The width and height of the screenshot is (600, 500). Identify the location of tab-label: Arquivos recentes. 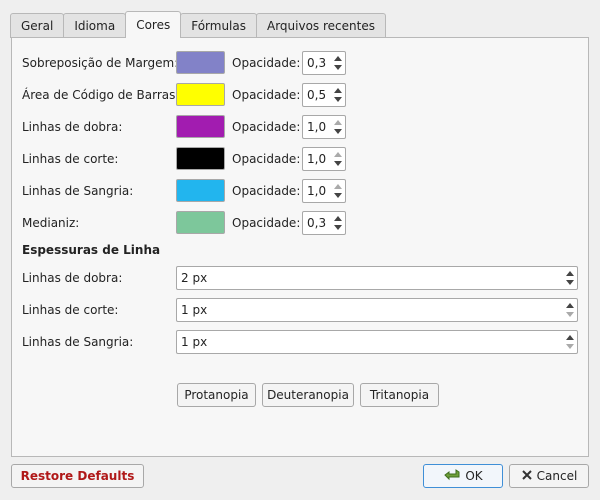
(321, 26).